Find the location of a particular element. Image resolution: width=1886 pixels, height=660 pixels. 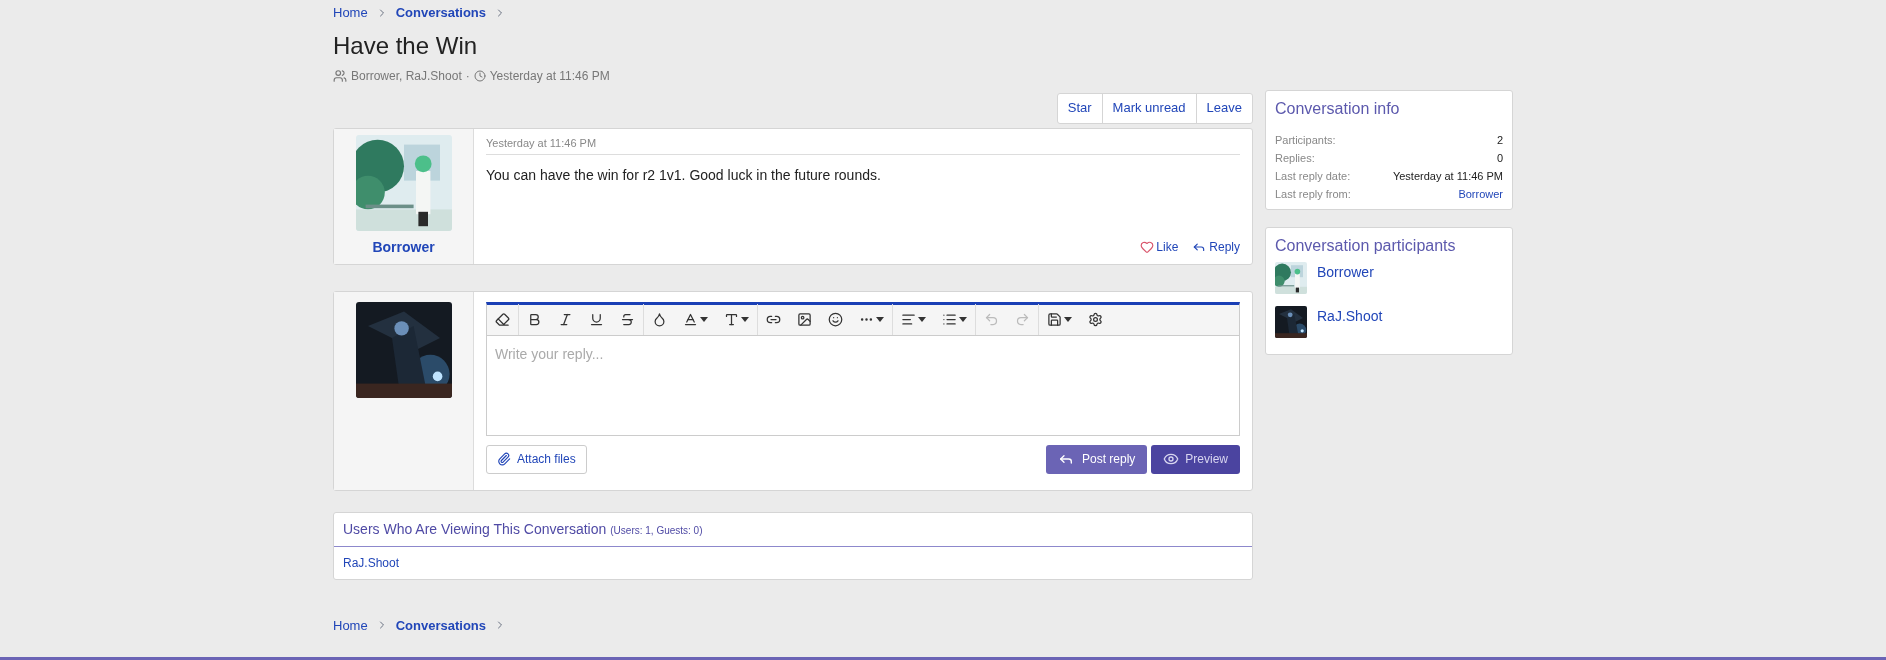

heart-icon is located at coordinates (1147, 246).